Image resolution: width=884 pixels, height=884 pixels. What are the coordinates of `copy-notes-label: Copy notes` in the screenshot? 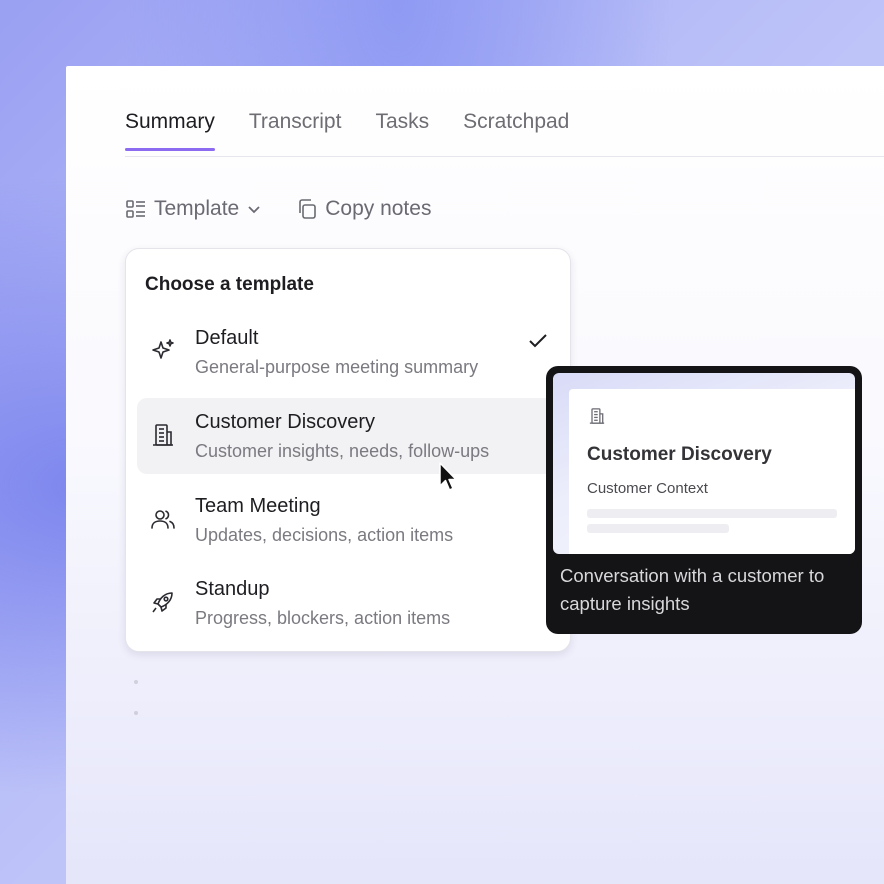 It's located at (378, 208).